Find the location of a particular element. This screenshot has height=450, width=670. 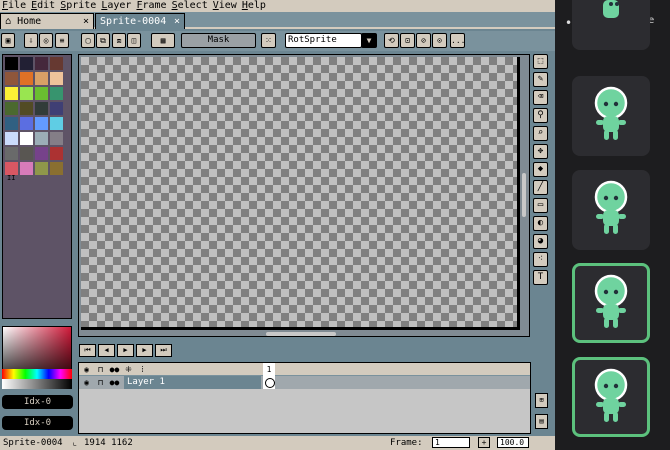

zoom-input: 100.0 is located at coordinates (513, 442).